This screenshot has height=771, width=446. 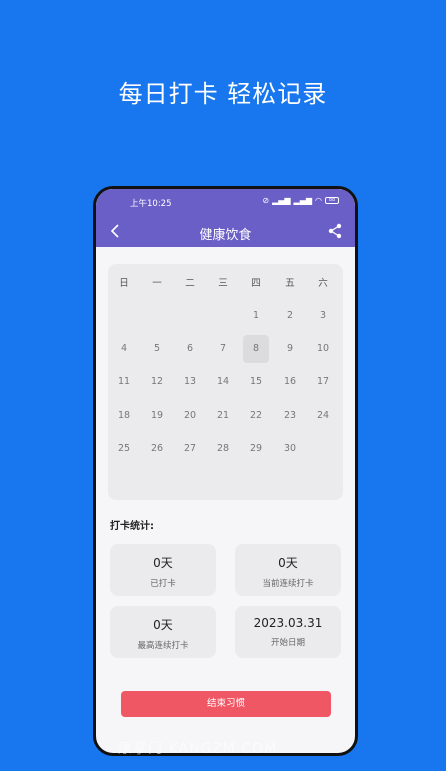 What do you see at coordinates (225, 199) in the screenshot?
I see `status-bar: 上午10:25 ⊘ ▂▄▆ ▂▄▆ ◠ 88` at bounding box center [225, 199].